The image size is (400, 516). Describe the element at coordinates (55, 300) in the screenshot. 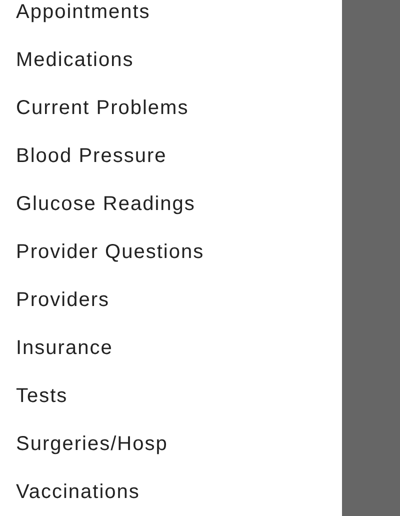

I see `drawer-menu-item: Providers` at that location.